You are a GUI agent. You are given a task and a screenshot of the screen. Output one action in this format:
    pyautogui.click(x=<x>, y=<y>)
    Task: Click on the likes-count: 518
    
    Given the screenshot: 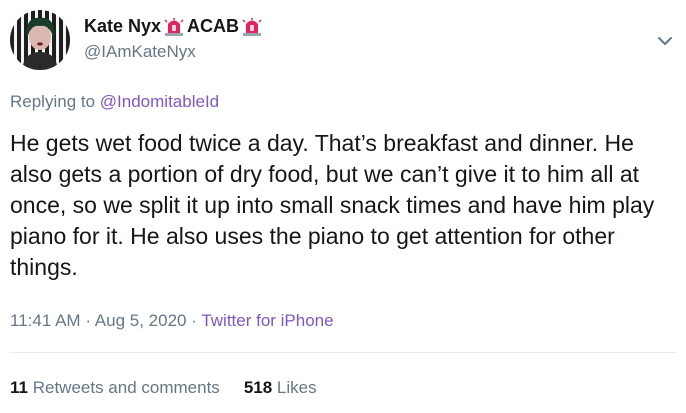 What is the action you would take?
    pyautogui.click(x=258, y=387)
    